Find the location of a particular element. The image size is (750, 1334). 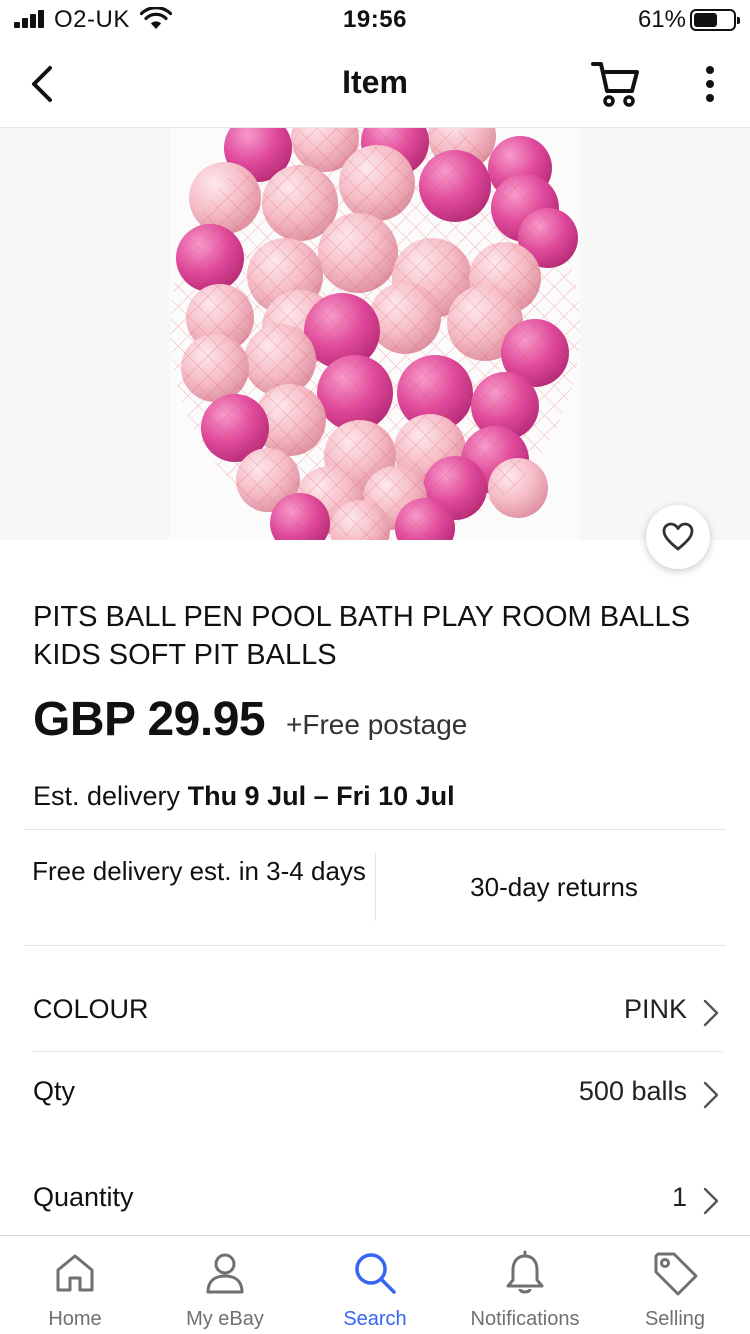

watch-button is located at coordinates (678, 537).